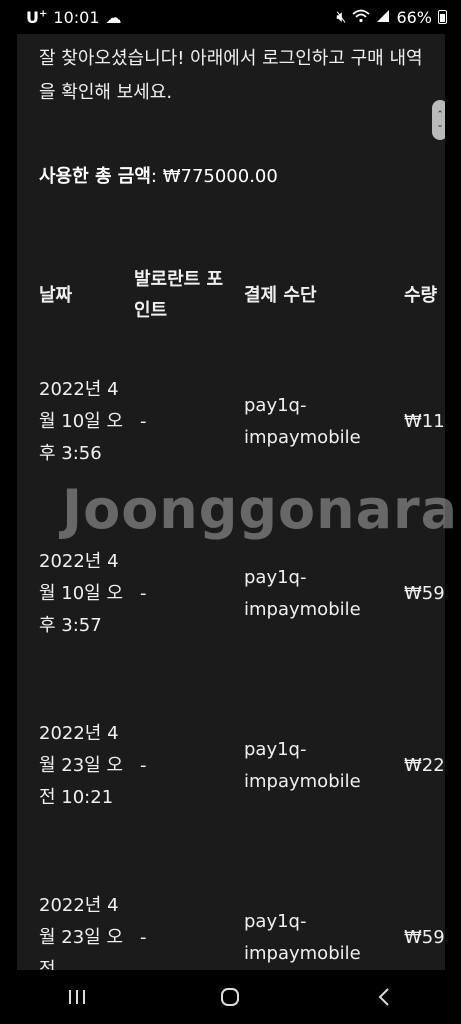 This screenshot has width=461, height=1024. What do you see at coordinates (214, 176) in the screenshot?
I see `total-value: : ₩775000.00` at bounding box center [214, 176].